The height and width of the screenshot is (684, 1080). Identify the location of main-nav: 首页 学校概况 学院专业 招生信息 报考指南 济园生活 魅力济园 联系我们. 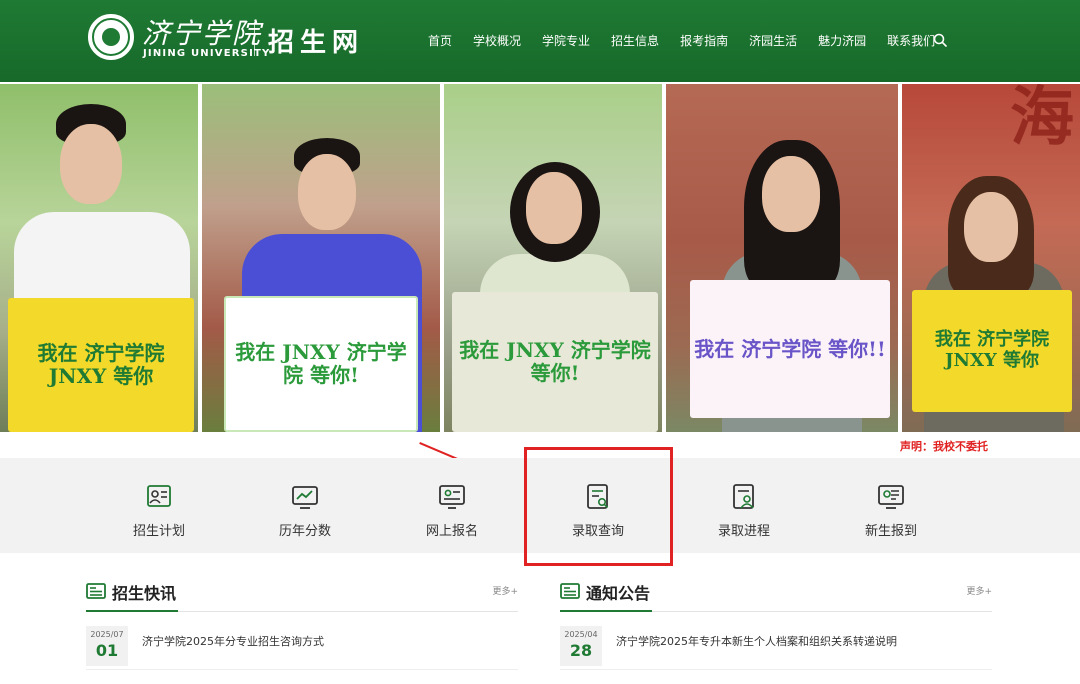
(692, 40).